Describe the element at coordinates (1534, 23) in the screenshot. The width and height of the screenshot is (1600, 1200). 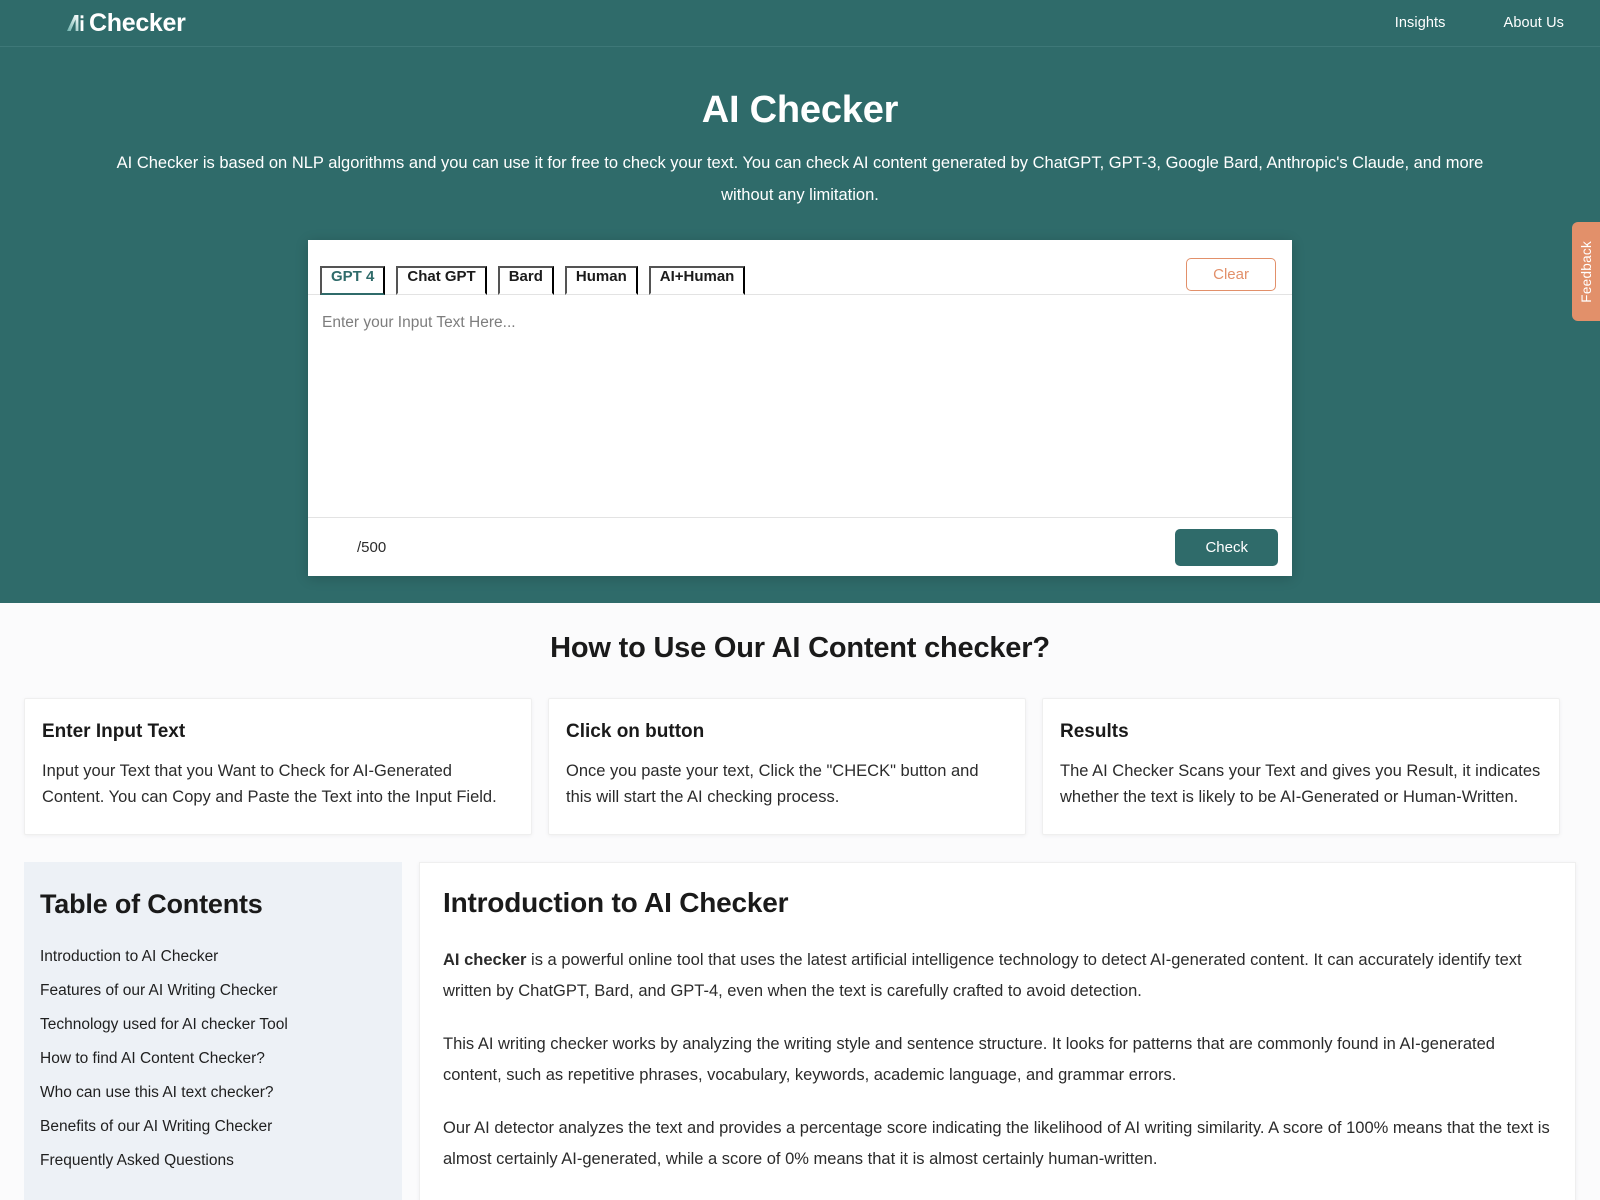
I see `nav-item-about-us: About Us` at that location.